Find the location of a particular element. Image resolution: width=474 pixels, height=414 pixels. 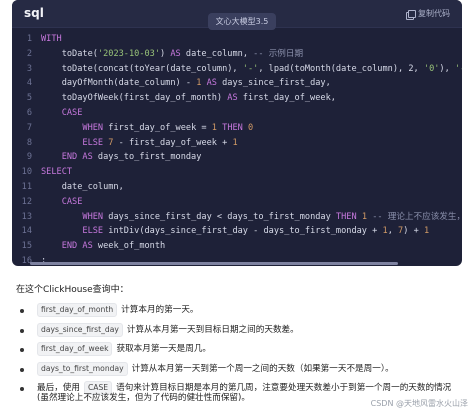

list-item: days_since_first_day 计算从本月第一天到目标日期之间的天数差。 is located at coordinates (245, 332).